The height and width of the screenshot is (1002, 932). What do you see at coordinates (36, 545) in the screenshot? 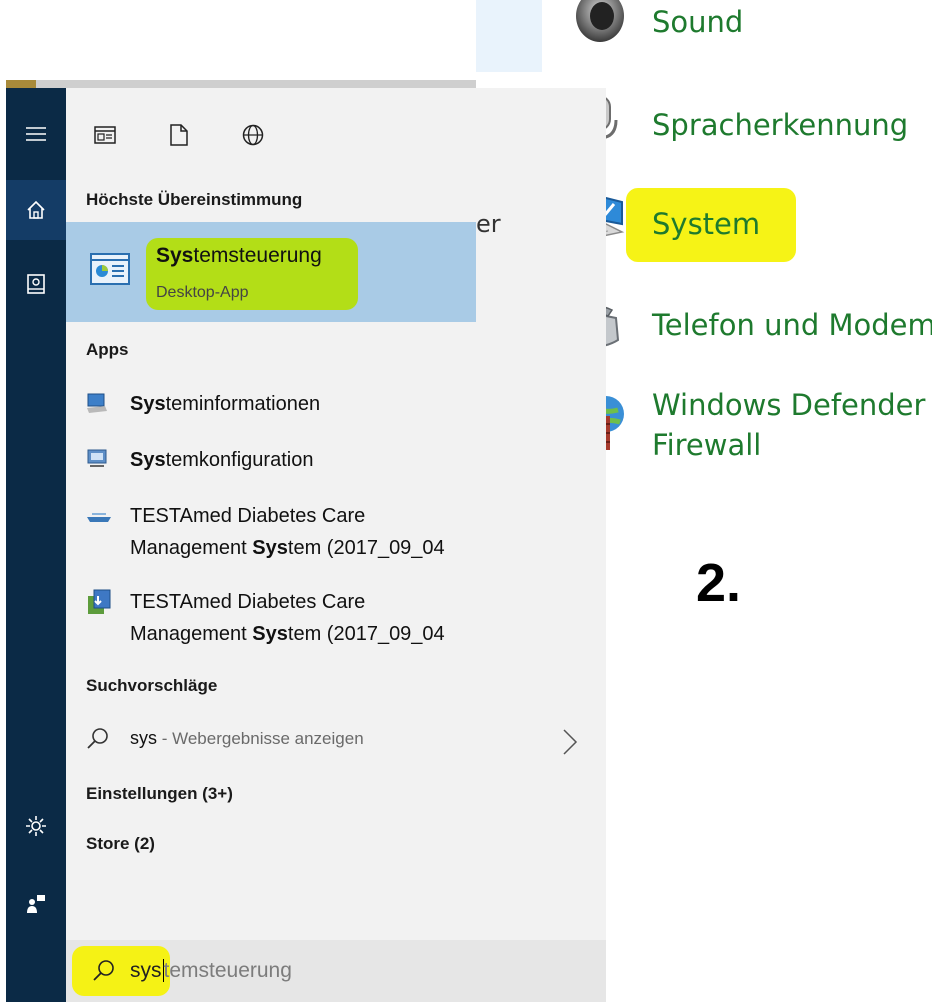
I see `start-rail` at bounding box center [36, 545].